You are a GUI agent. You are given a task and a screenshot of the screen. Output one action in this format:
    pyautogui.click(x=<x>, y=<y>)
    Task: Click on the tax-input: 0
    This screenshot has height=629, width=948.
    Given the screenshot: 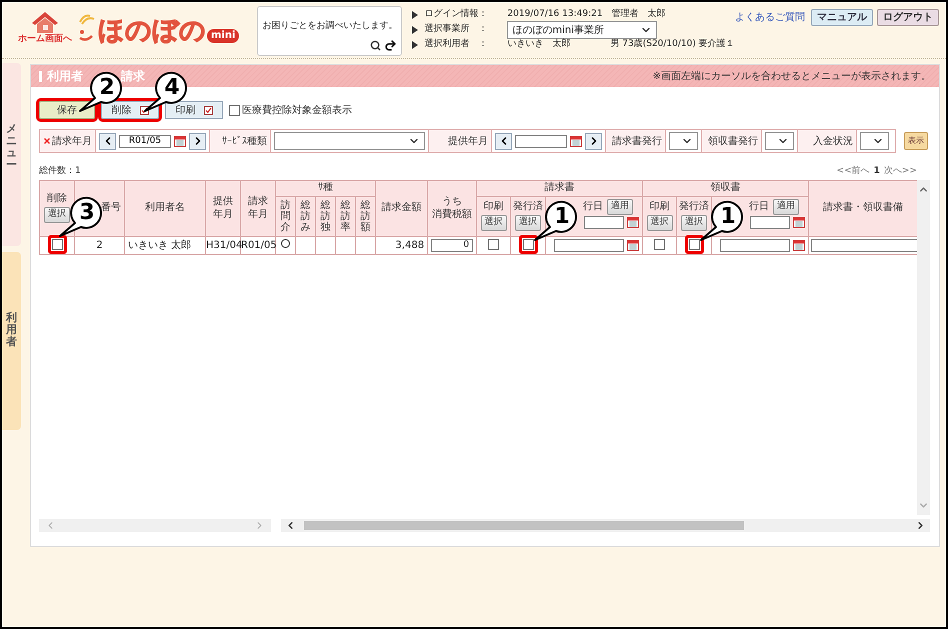 What is the action you would take?
    pyautogui.click(x=452, y=245)
    